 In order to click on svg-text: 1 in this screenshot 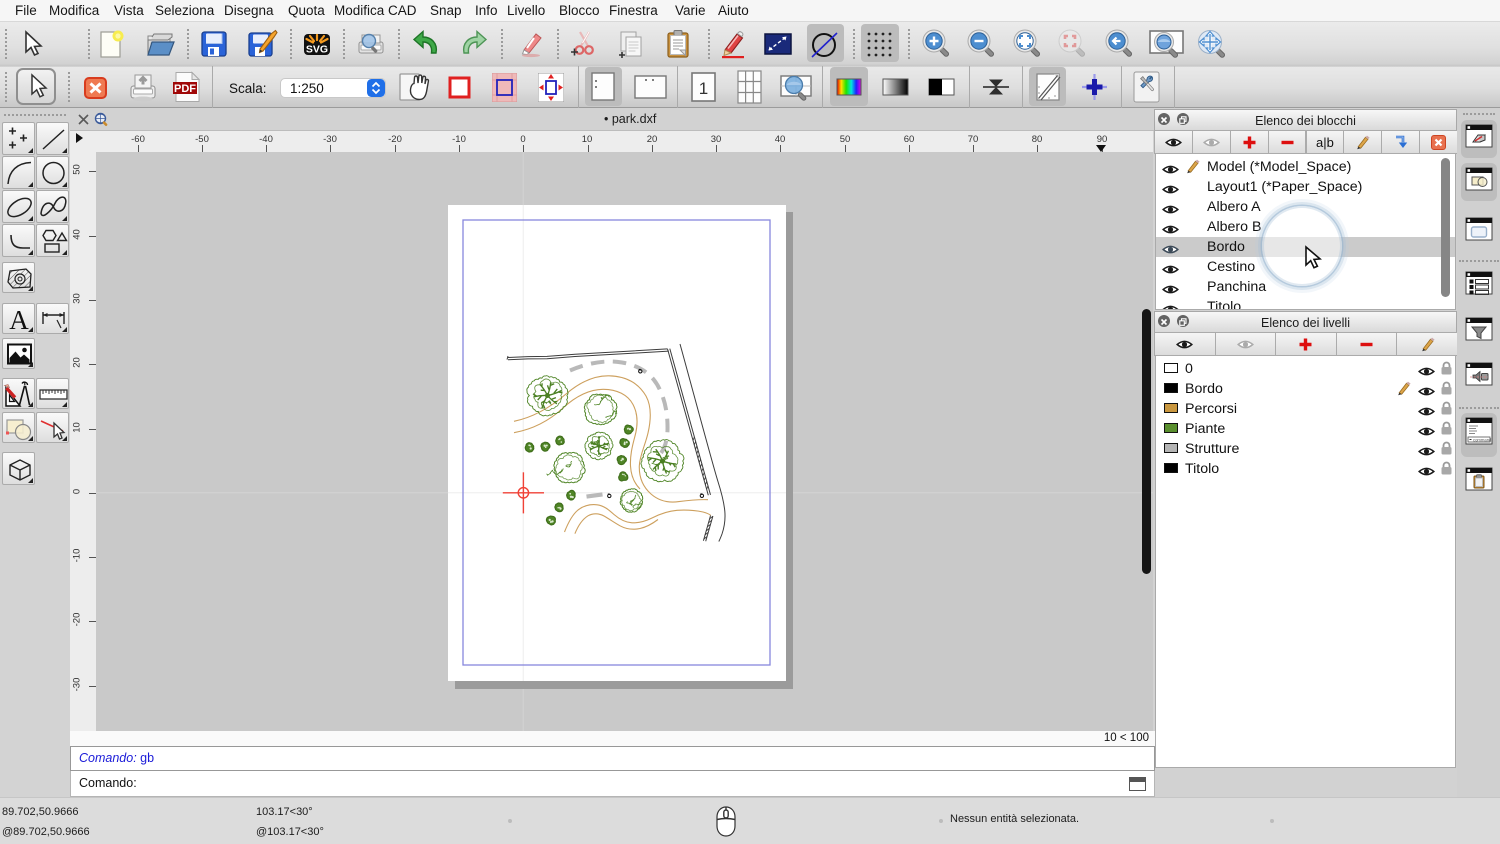, I will do `click(703, 88)`.